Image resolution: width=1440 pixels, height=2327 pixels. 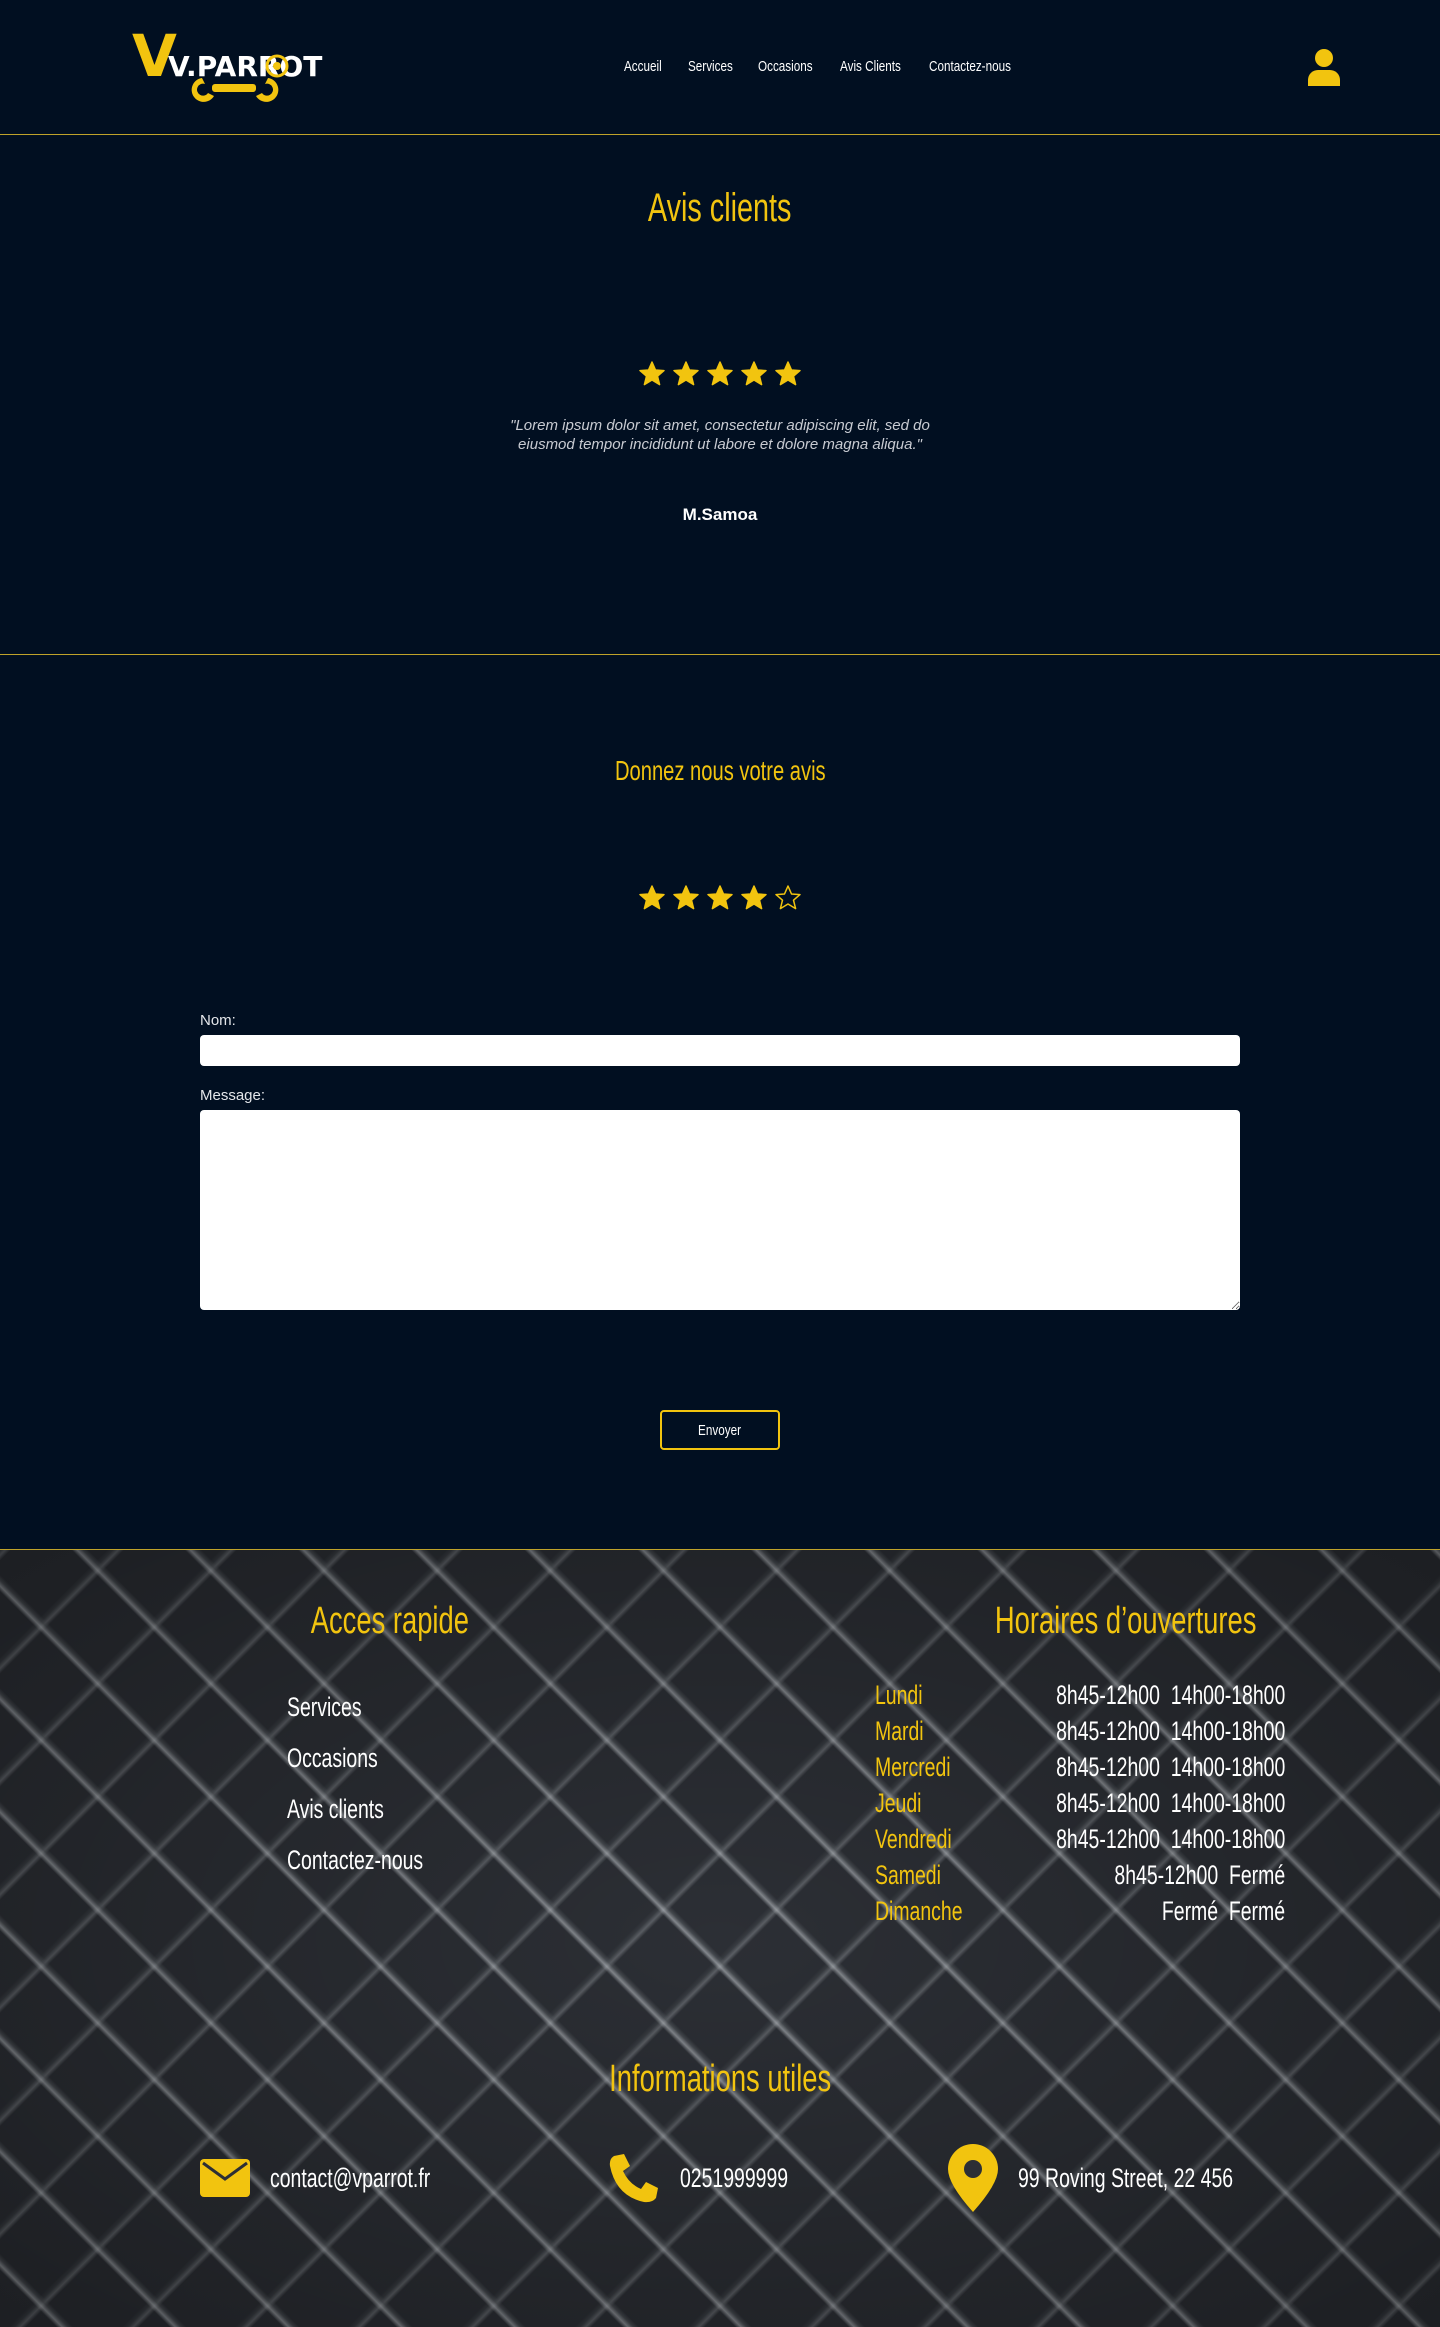 What do you see at coordinates (649, 66) in the screenshot?
I see `nav-accueil: Accueil` at bounding box center [649, 66].